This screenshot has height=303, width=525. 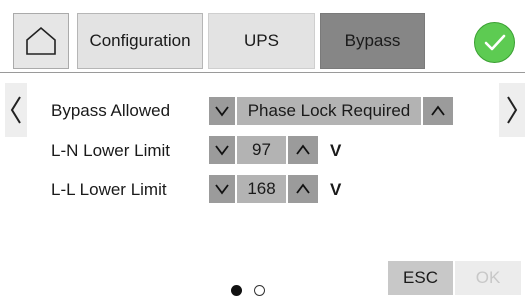 I want to click on chevron-left-icon, so click(x=15, y=110).